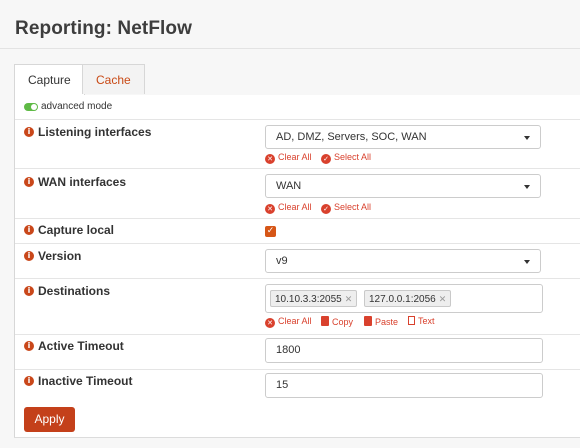  What do you see at coordinates (289, 186) in the screenshot?
I see `wan-interfaces-value: WAN` at bounding box center [289, 186].